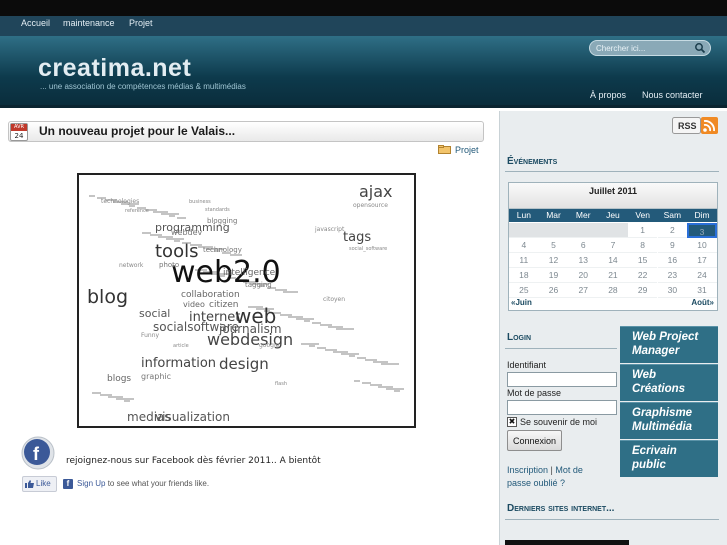 This screenshot has height=545, width=727. Describe the element at coordinates (672, 275) in the screenshot. I see `calendar-day: 23` at that location.